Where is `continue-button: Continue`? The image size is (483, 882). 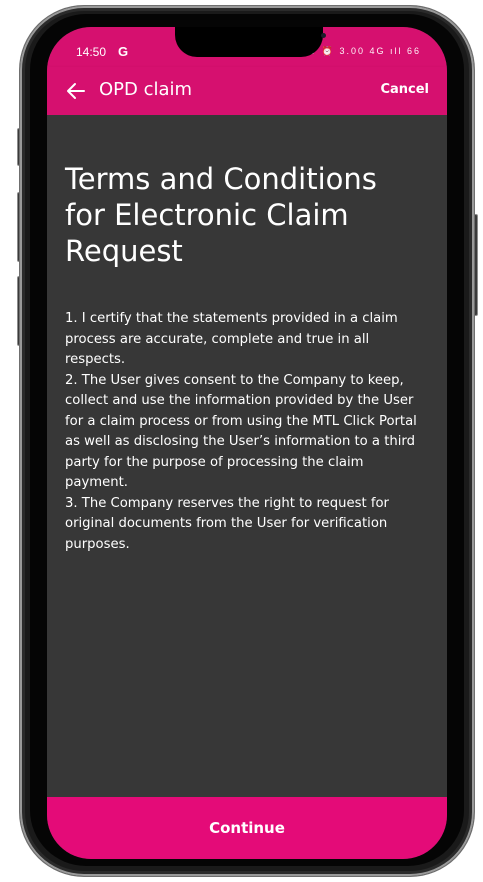 continue-button: Continue is located at coordinates (247, 828).